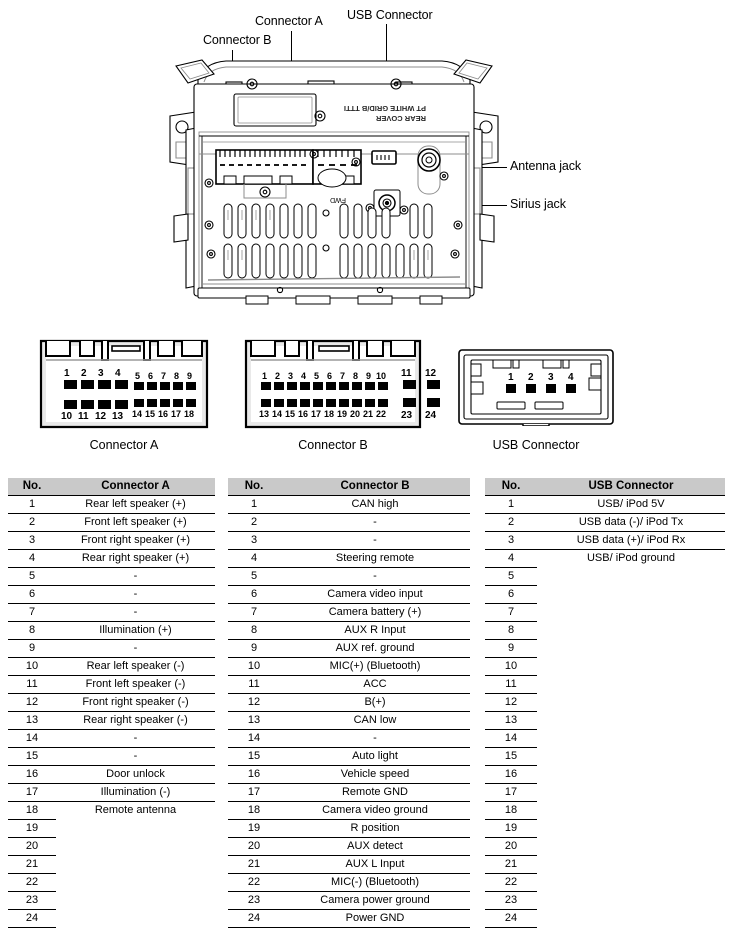  What do you see at coordinates (605, 720) in the screenshot?
I see `table-row: 13` at bounding box center [605, 720].